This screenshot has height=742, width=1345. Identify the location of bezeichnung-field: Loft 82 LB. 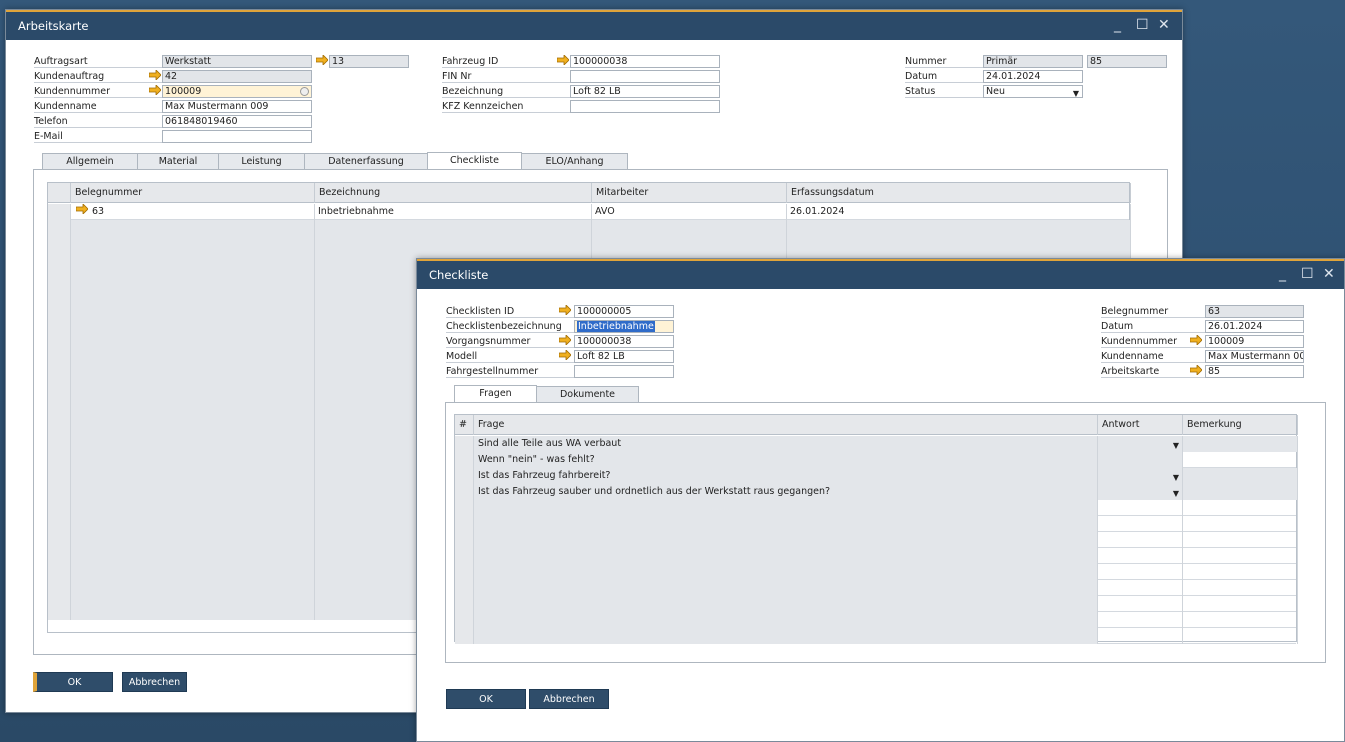
(645, 91).